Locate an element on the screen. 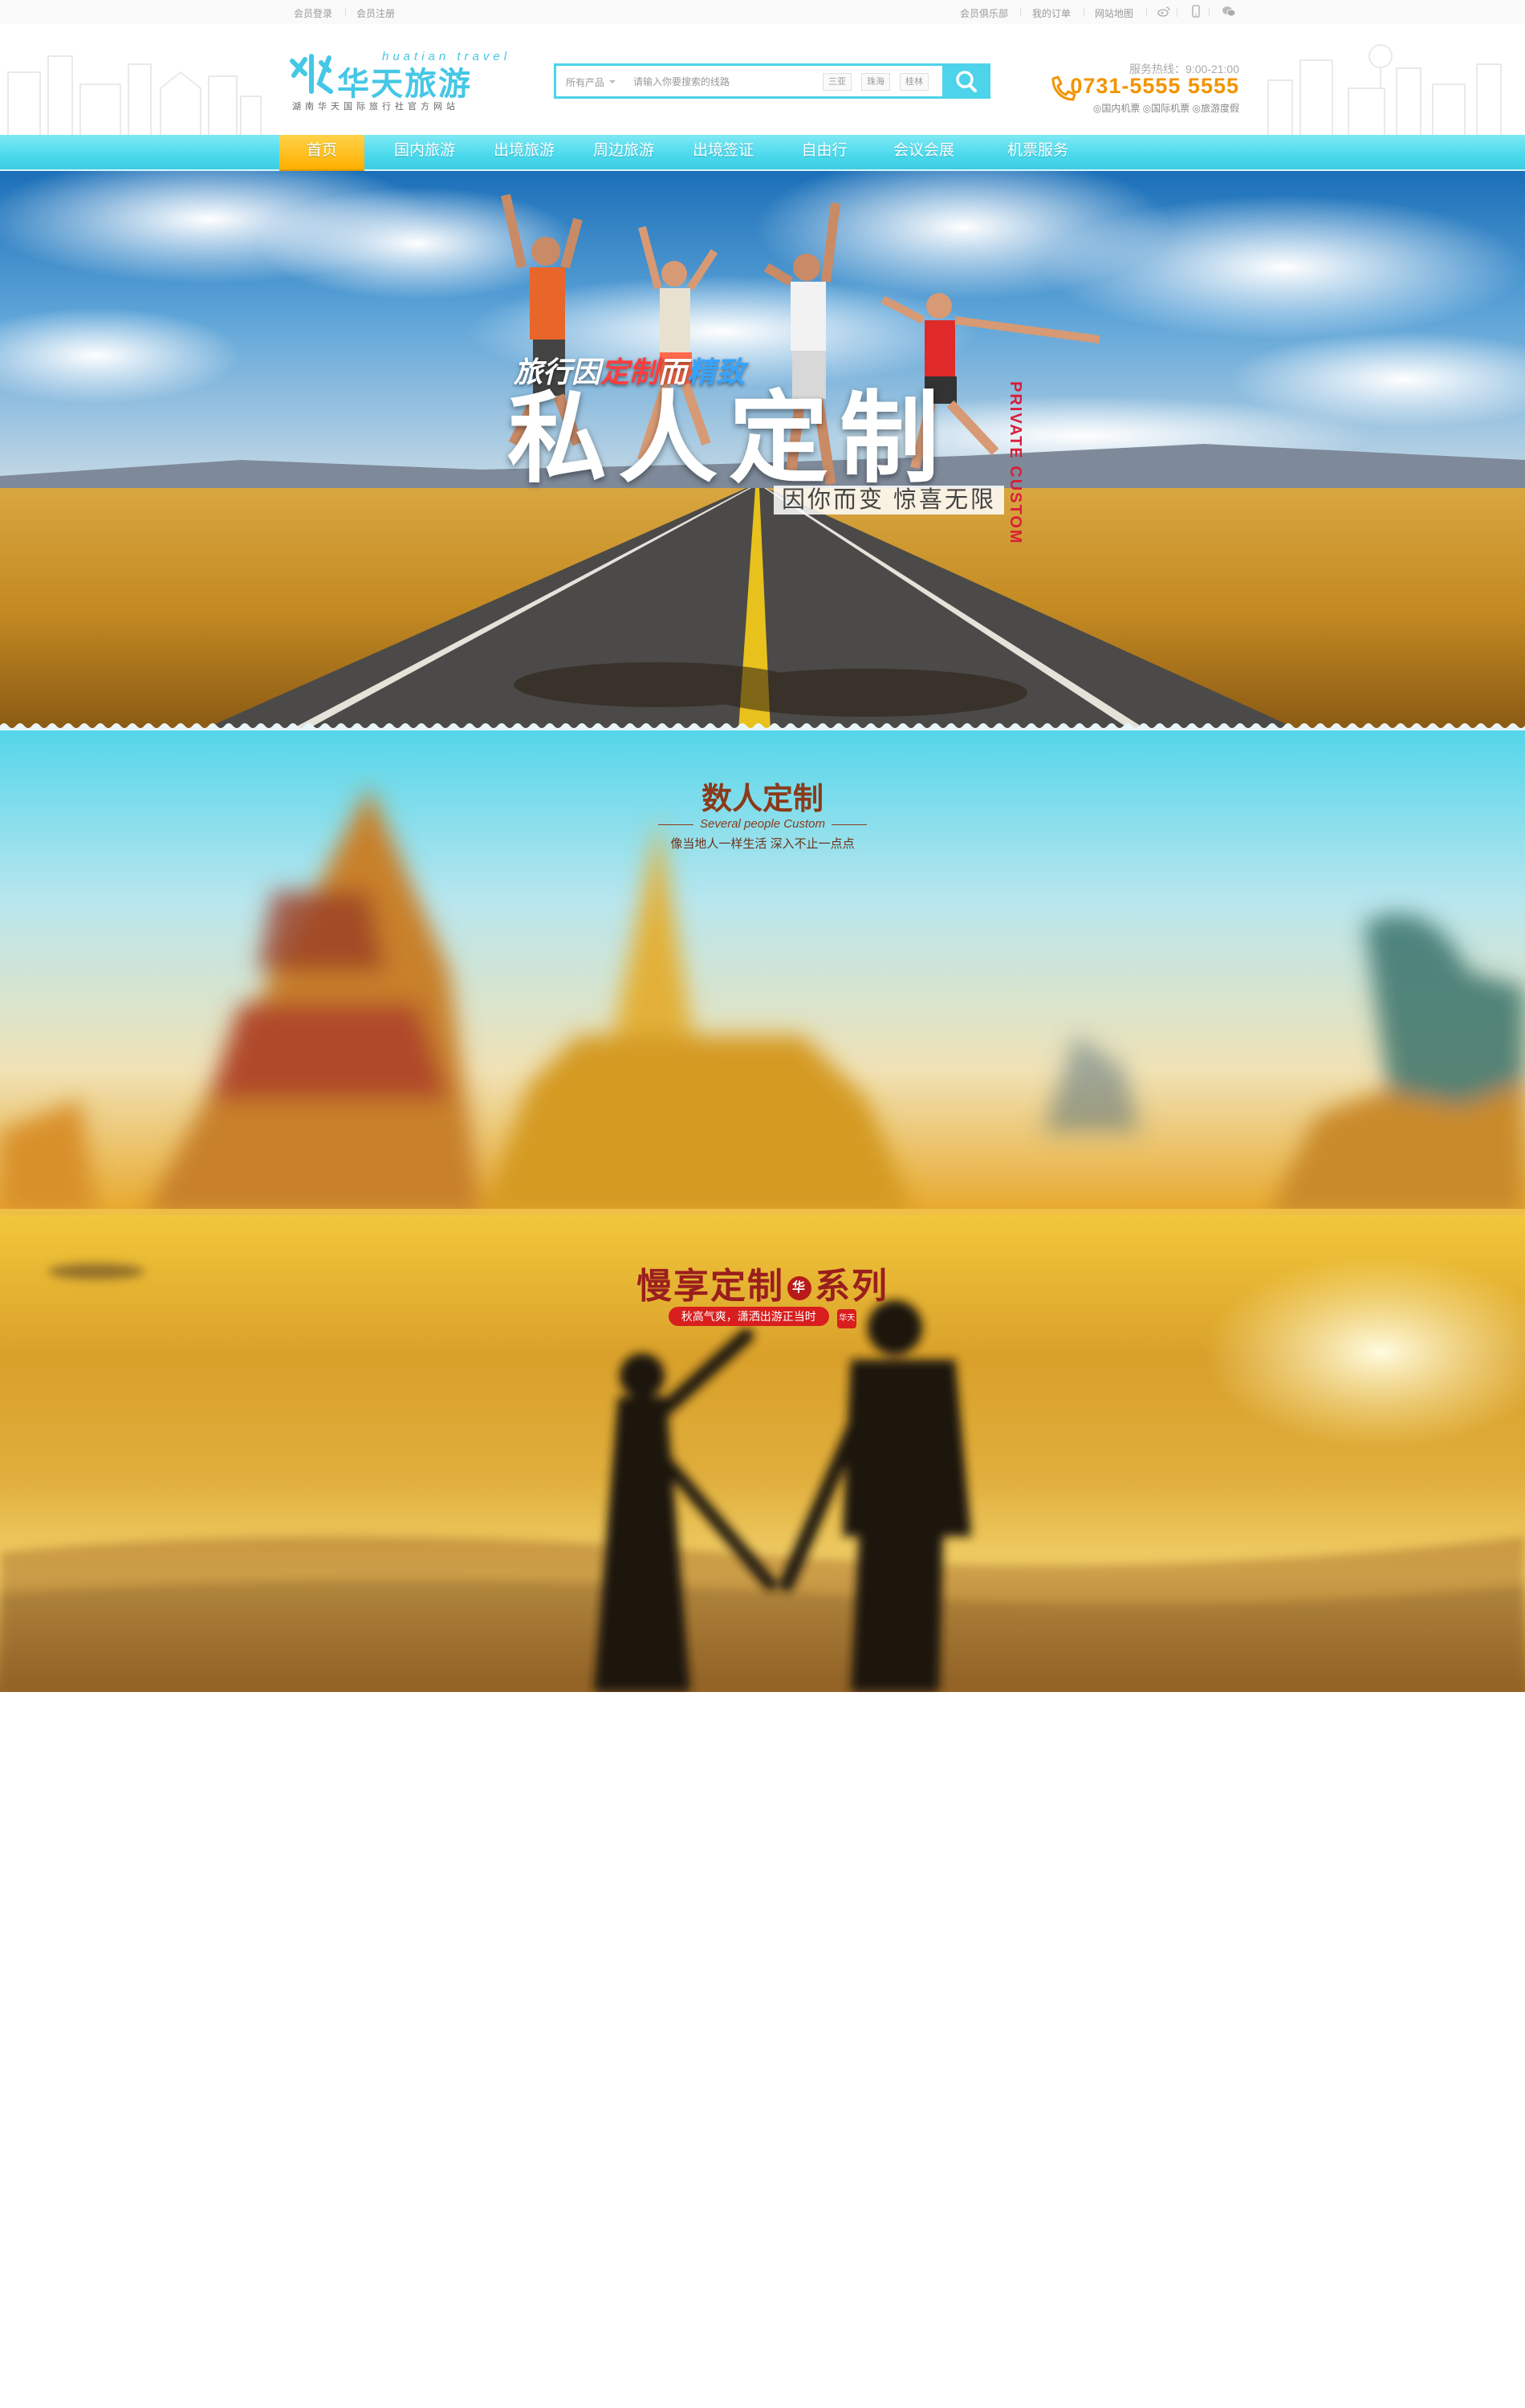  hotline-number: 0731-5555 5555 is located at coordinates (1155, 86).